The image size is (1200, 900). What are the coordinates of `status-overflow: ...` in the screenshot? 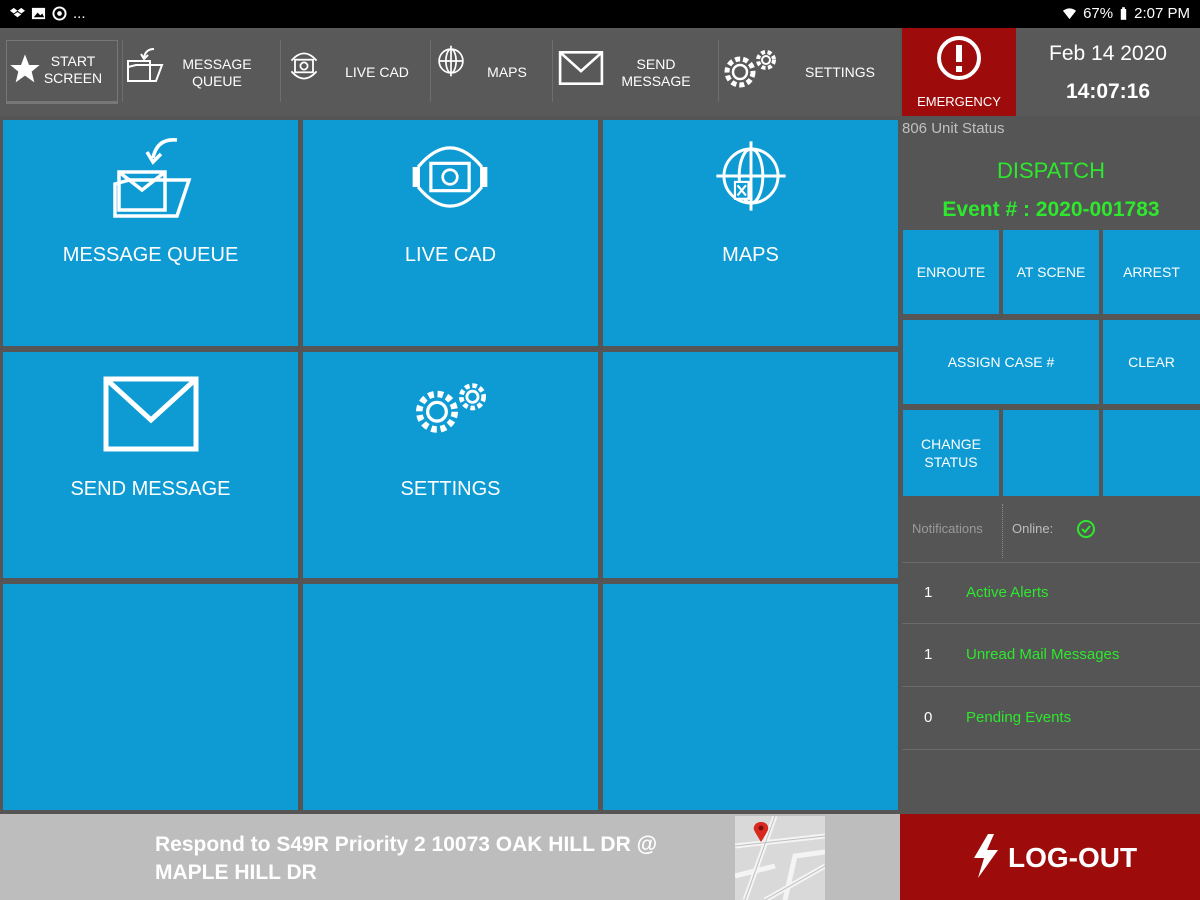 It's located at (79, 13).